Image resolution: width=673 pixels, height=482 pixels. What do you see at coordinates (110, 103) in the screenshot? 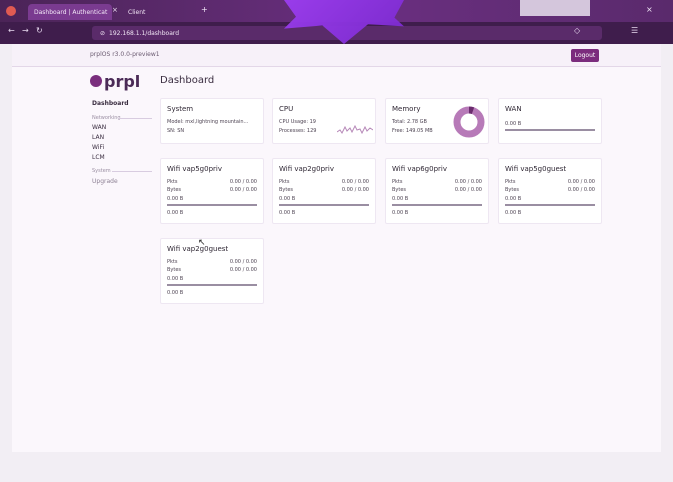
I see `sidebar-item-dashboard: Dashboard` at bounding box center [110, 103].